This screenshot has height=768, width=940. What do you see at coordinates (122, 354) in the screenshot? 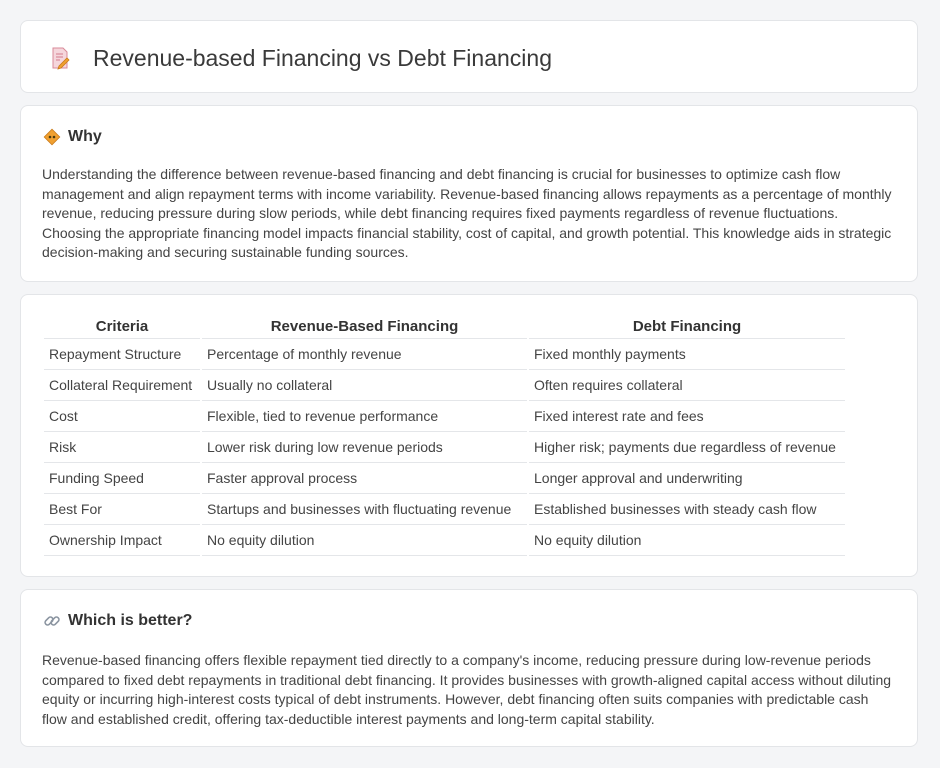
I see `criteria-cell: Repayment Structure` at bounding box center [122, 354].